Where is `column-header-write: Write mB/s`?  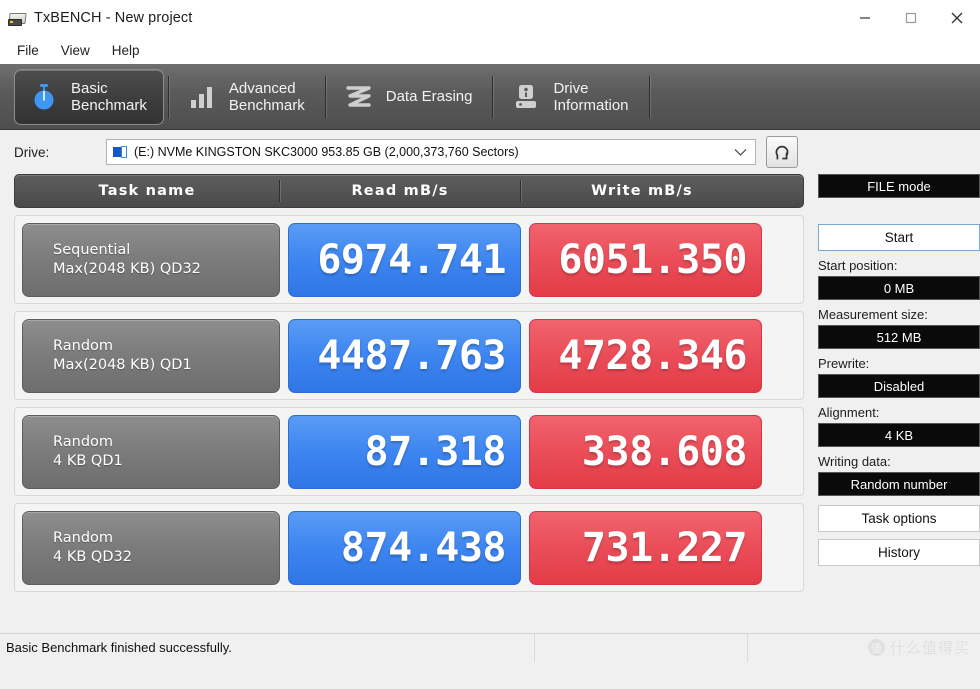 column-header-write: Write mB/s is located at coordinates (642, 191).